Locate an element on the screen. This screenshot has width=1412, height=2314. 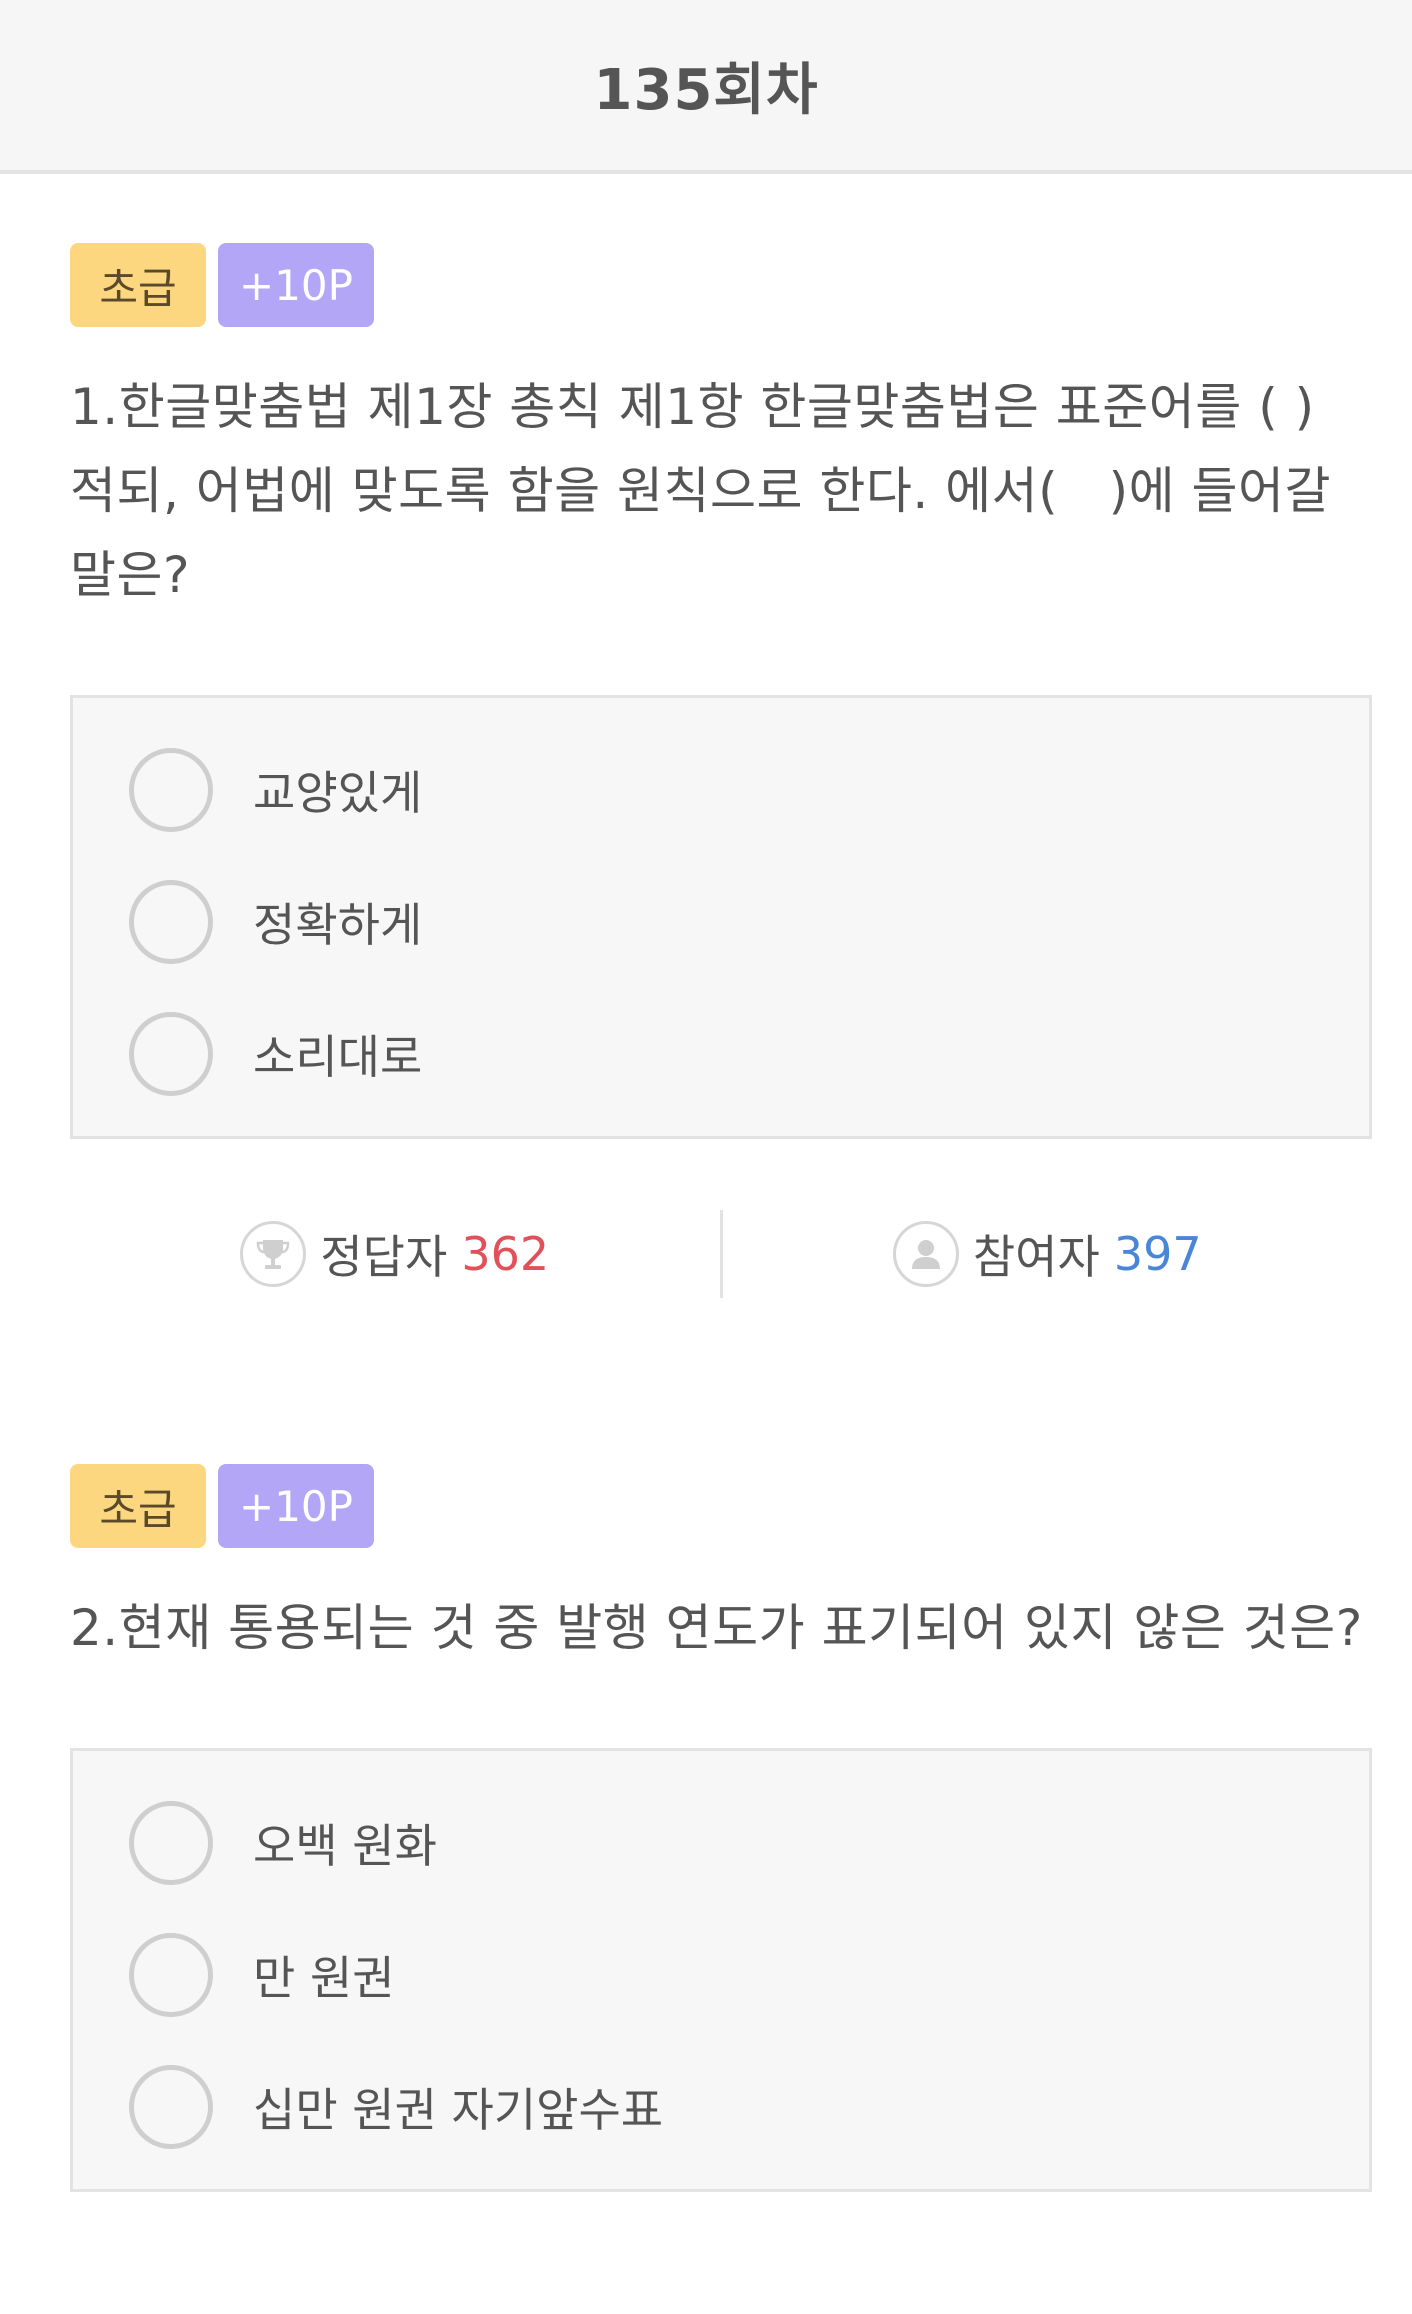
answer-option: 오백 원화 is located at coordinates (721, 1843).